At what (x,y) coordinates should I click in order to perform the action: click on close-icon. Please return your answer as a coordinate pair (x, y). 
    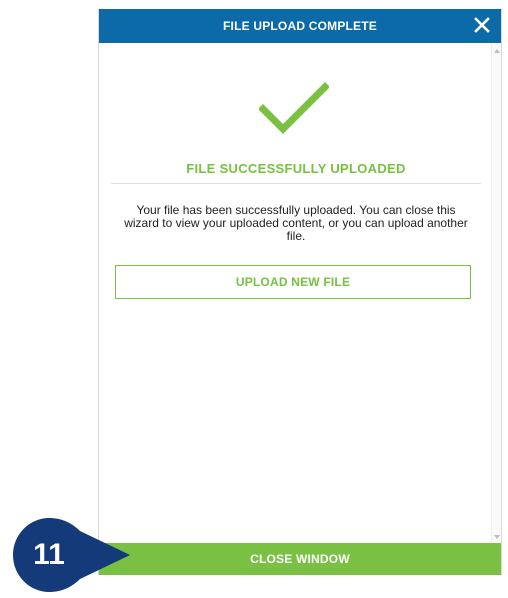
    Looking at the image, I should click on (482, 25).